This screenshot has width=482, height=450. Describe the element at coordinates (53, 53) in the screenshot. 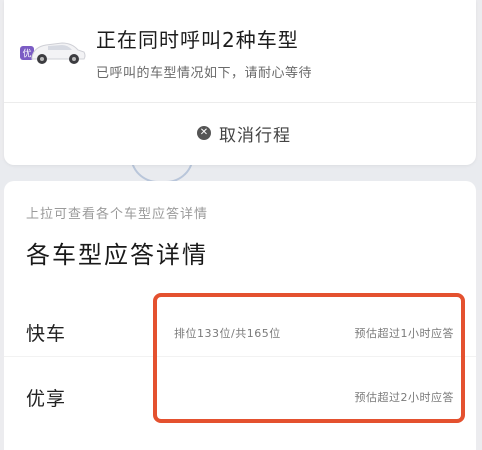

I see `car-icon: 优` at that location.